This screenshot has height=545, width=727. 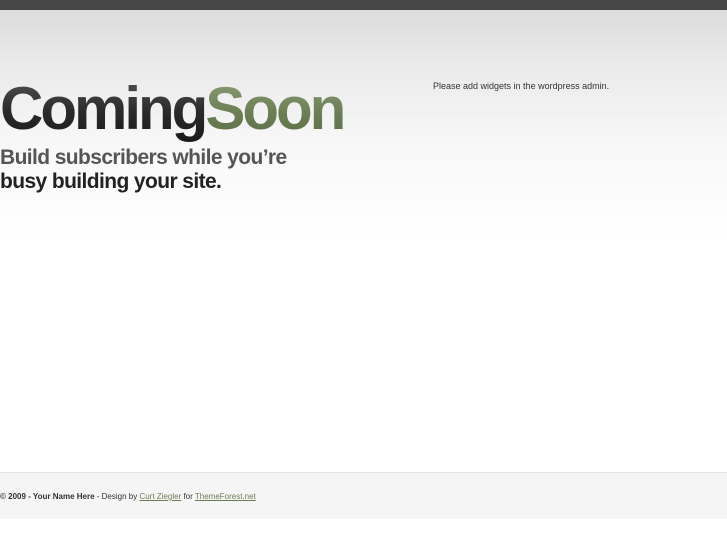 I want to click on logo-soon-text: Soon, so click(x=275, y=108).